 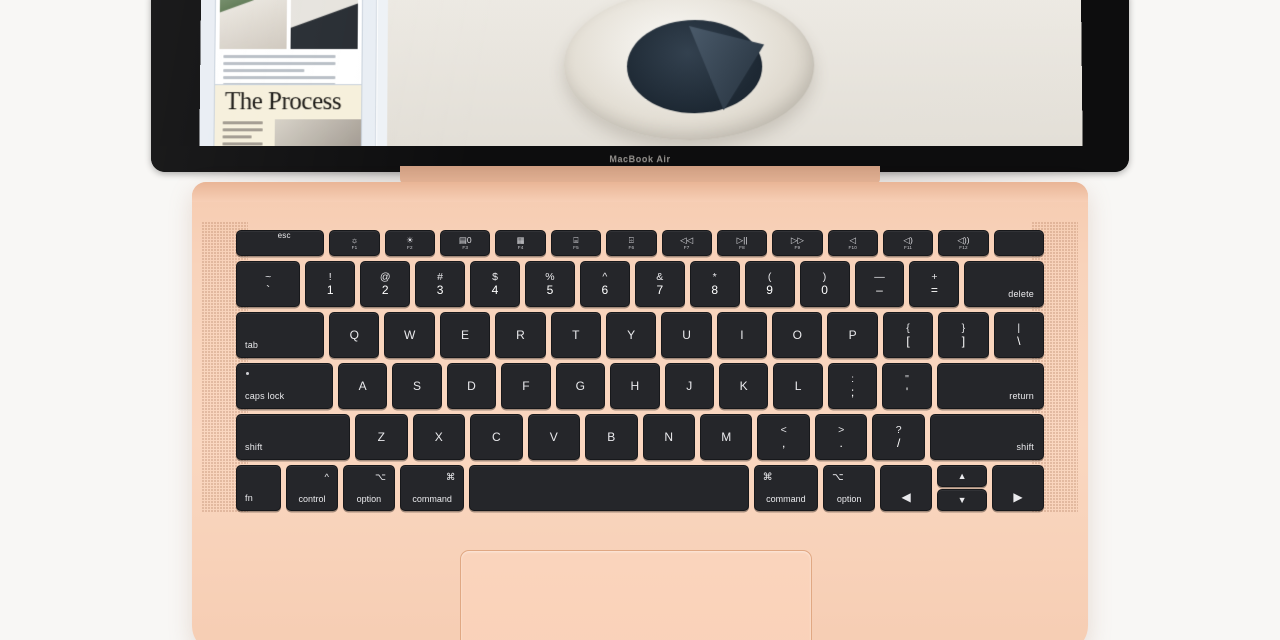 I want to click on key-x: X, so click(x=439, y=437).